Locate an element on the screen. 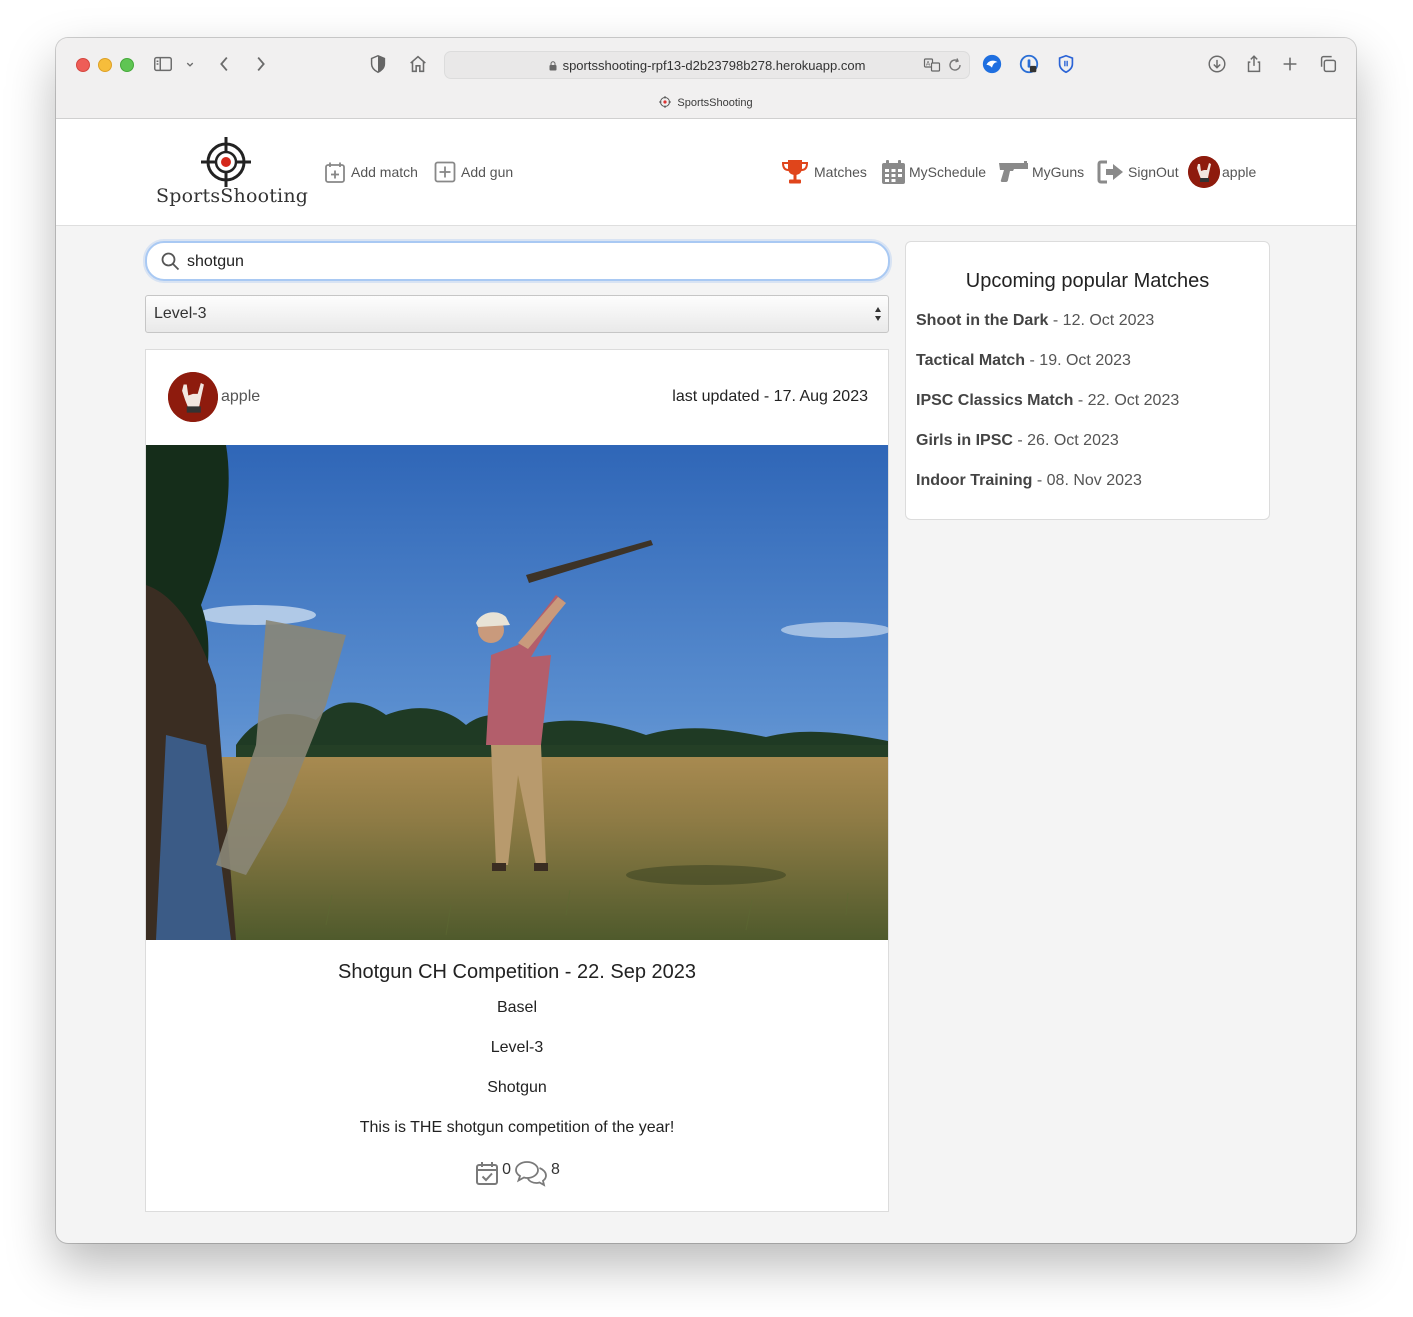 This screenshot has height=1317, width=1413. nav-add-gun-label: Add gun is located at coordinates (487, 172).